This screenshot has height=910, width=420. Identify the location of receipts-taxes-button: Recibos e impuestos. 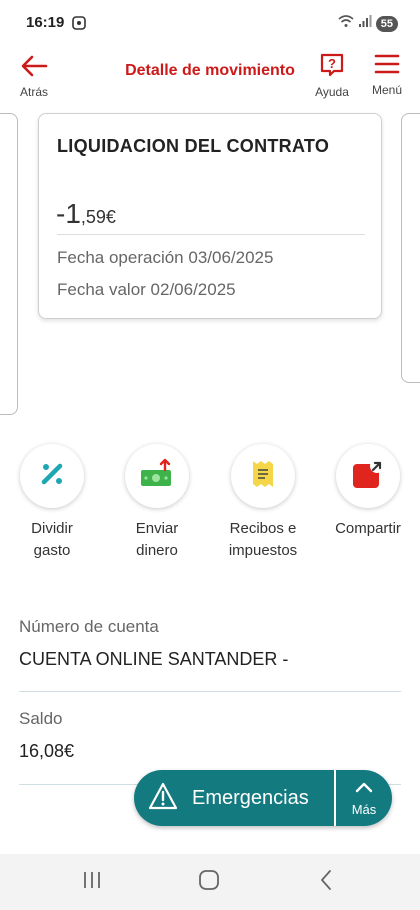
(263, 503).